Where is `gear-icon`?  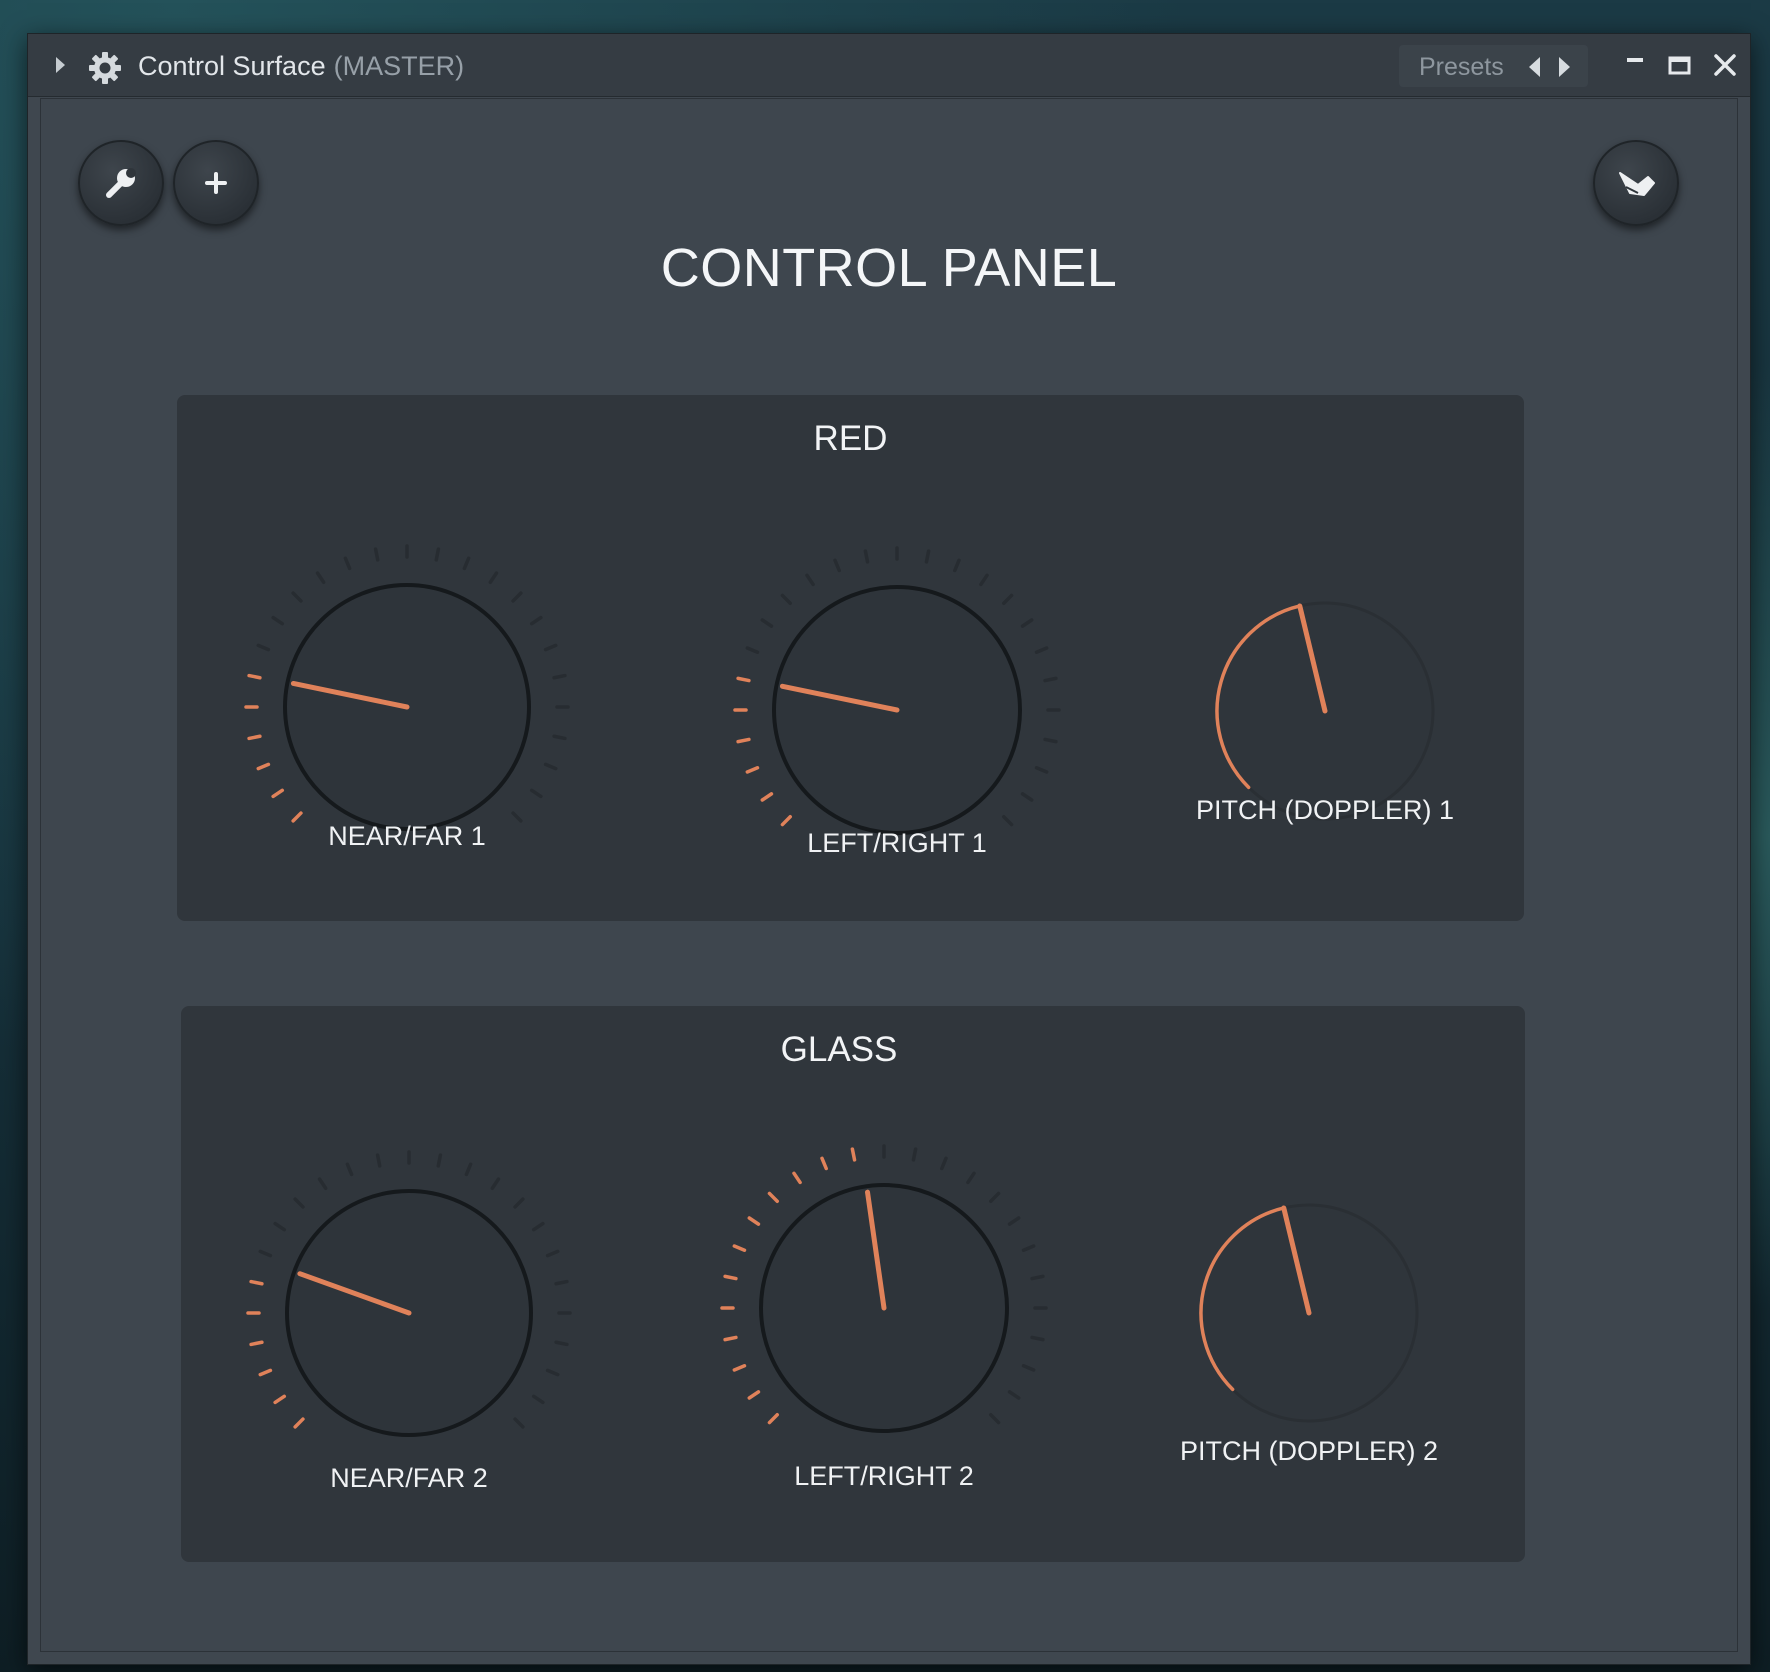 gear-icon is located at coordinates (105, 68).